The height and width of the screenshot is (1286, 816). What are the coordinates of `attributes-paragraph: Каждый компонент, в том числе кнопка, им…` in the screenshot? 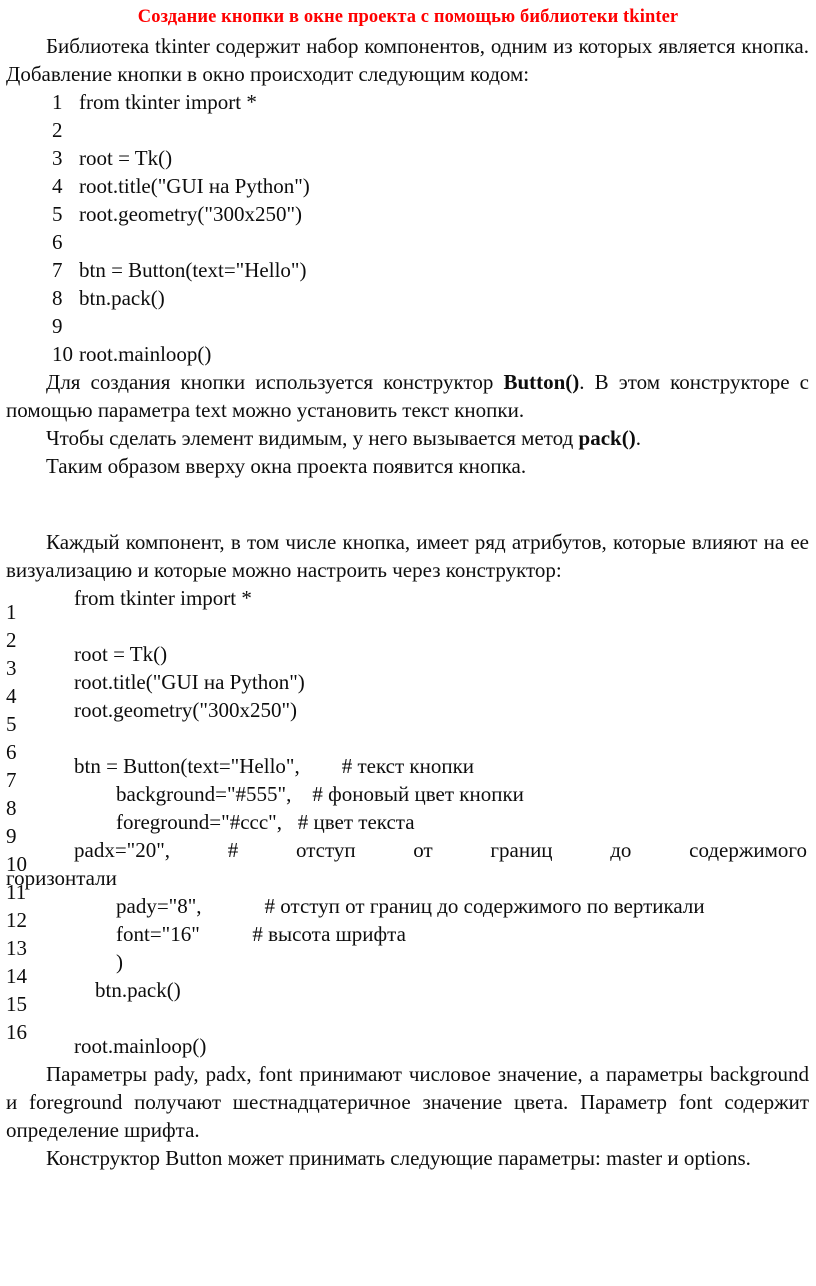 It's located at (407, 556).